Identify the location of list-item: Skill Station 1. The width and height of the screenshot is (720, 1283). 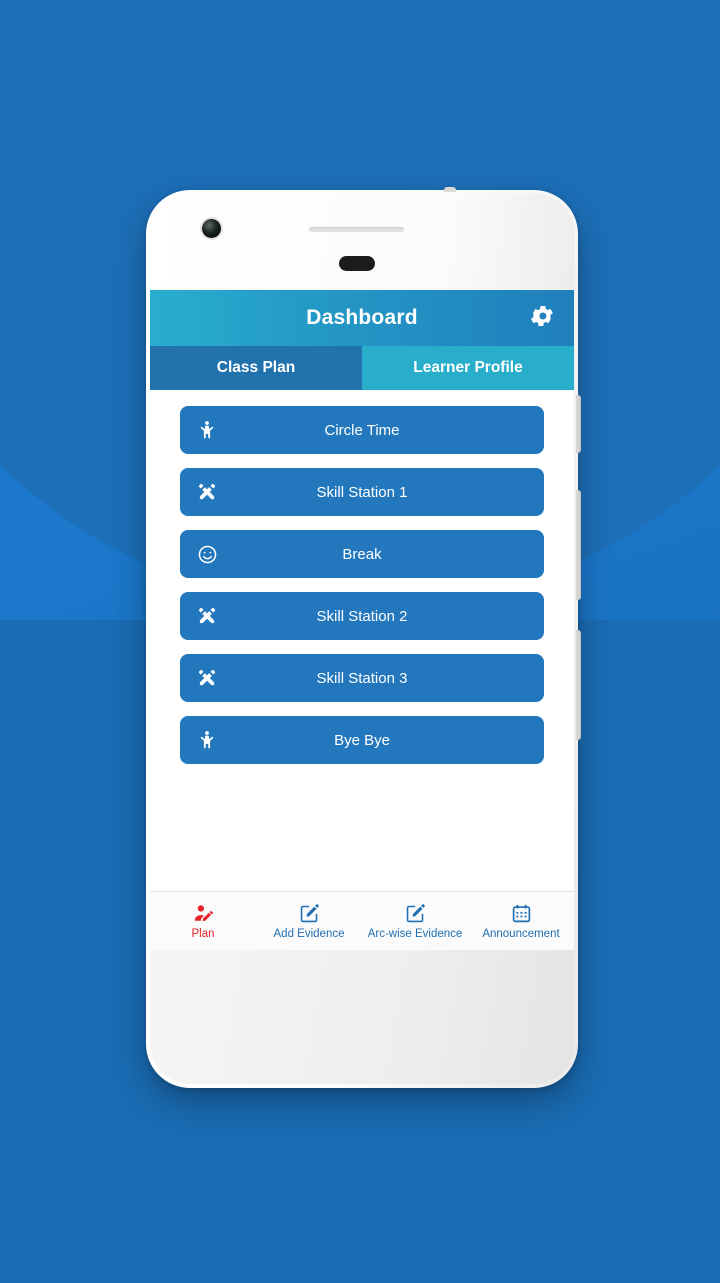
(362, 492).